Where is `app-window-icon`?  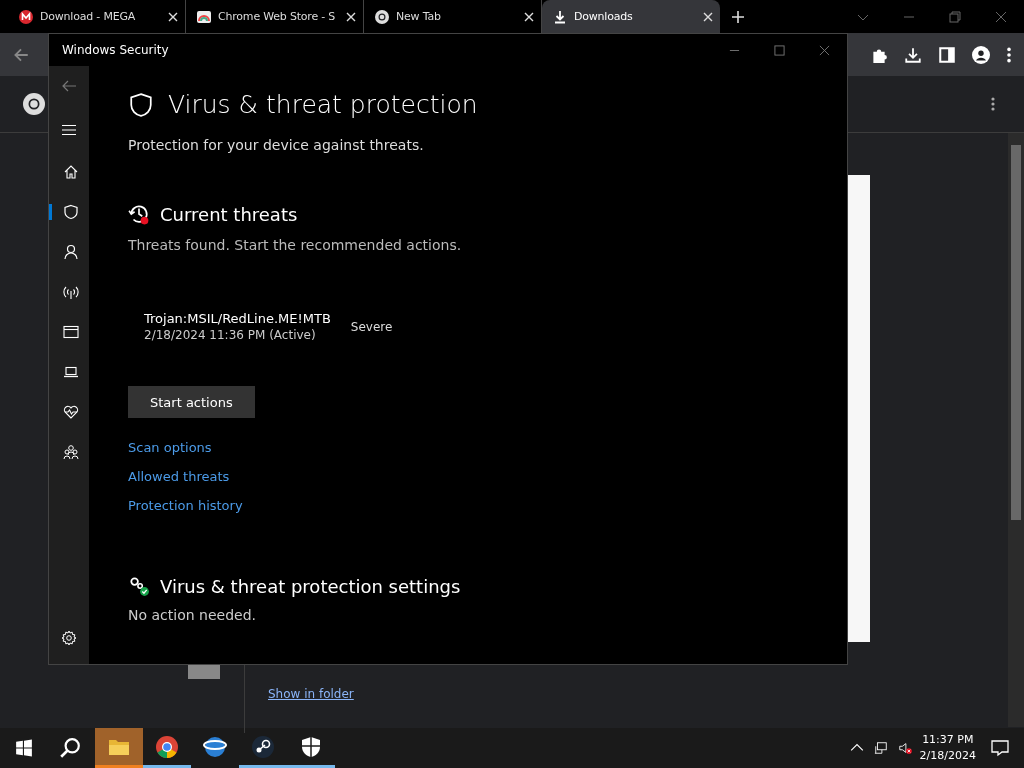 app-window-icon is located at coordinates (70, 332).